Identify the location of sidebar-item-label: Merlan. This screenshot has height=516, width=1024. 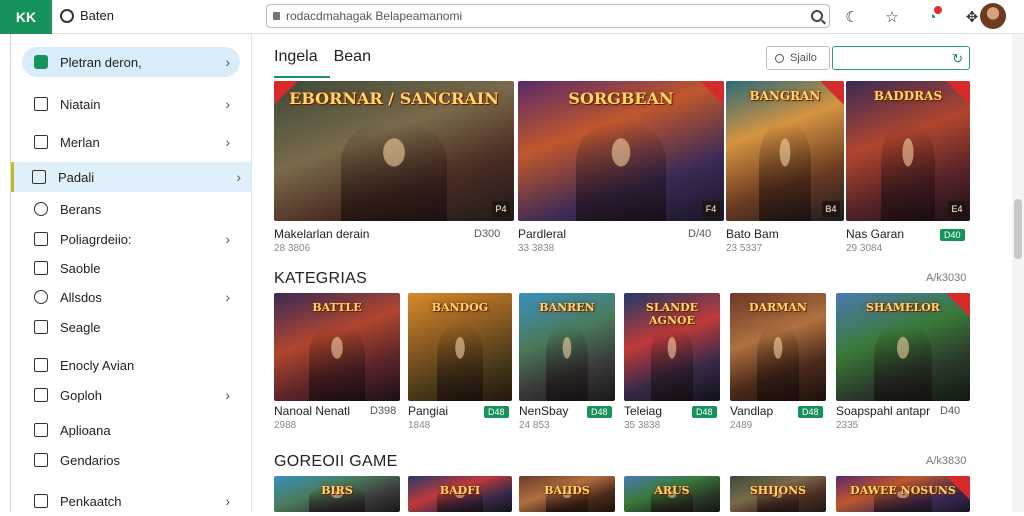
(80, 142).